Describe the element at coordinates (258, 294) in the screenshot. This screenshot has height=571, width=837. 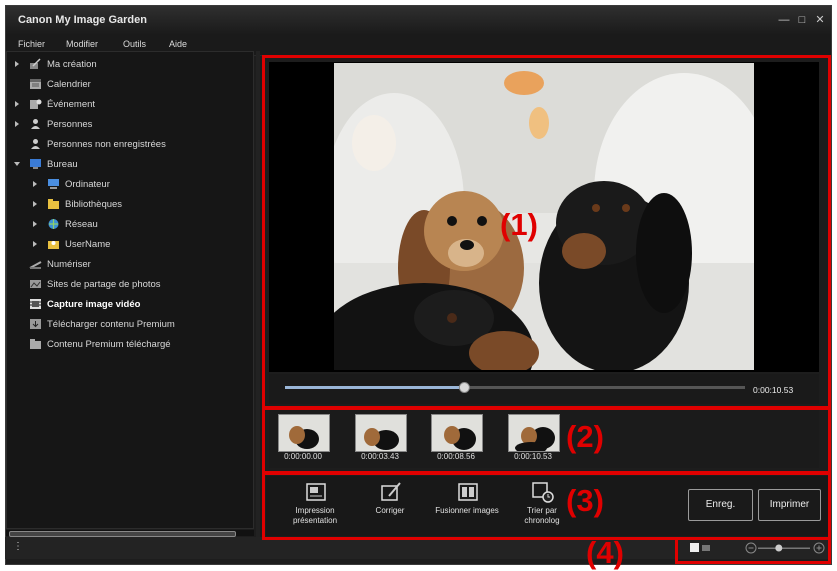
I see `panel-splitter` at that location.